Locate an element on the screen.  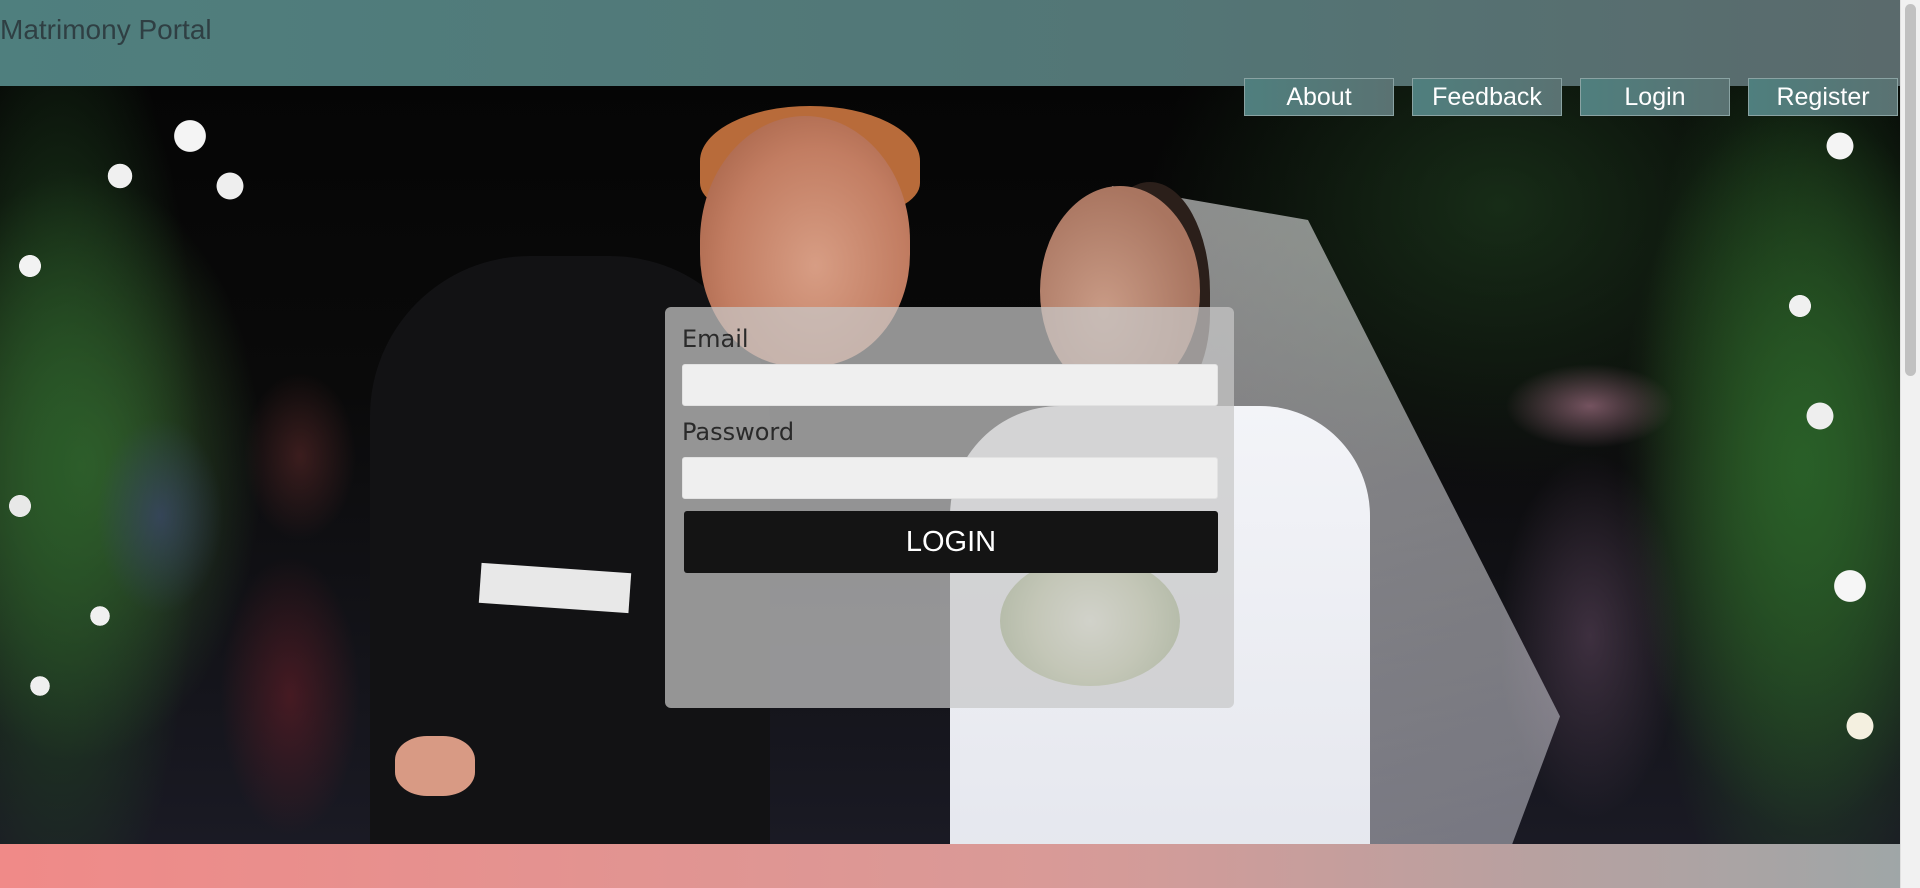
nav-login-button: Login is located at coordinates (1655, 97).